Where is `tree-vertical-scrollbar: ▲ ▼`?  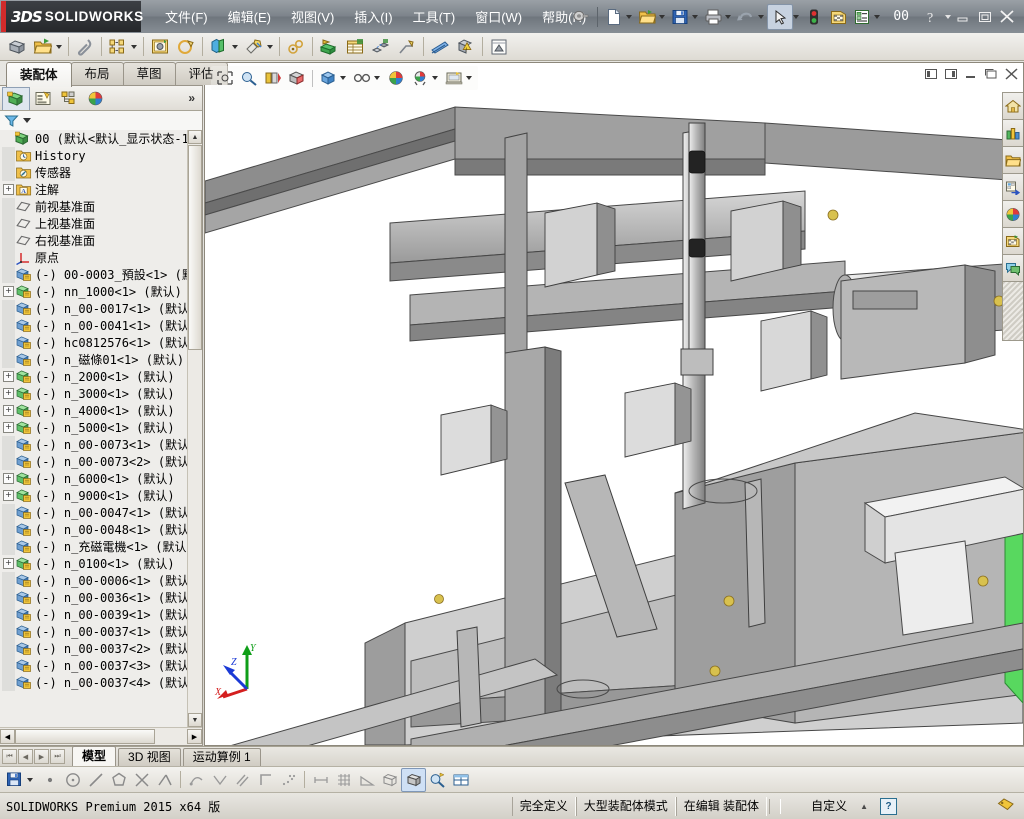 tree-vertical-scrollbar: ▲ ▼ is located at coordinates (194, 428).